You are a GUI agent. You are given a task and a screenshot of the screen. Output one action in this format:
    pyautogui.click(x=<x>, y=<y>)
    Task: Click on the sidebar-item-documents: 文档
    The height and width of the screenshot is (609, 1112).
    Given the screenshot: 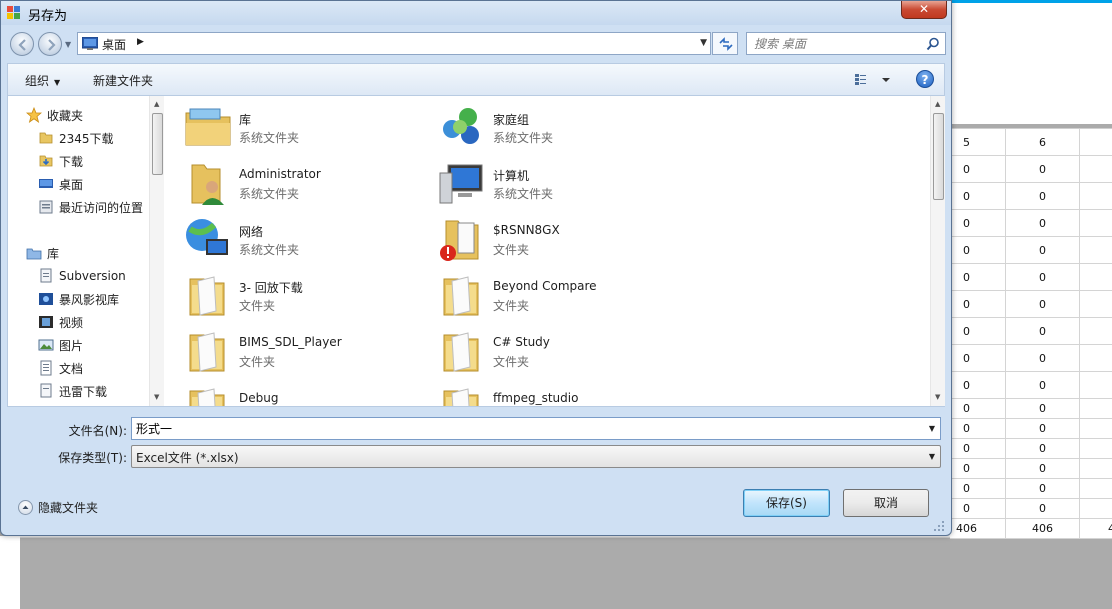 What is the action you would take?
    pyautogui.click(x=60, y=368)
    